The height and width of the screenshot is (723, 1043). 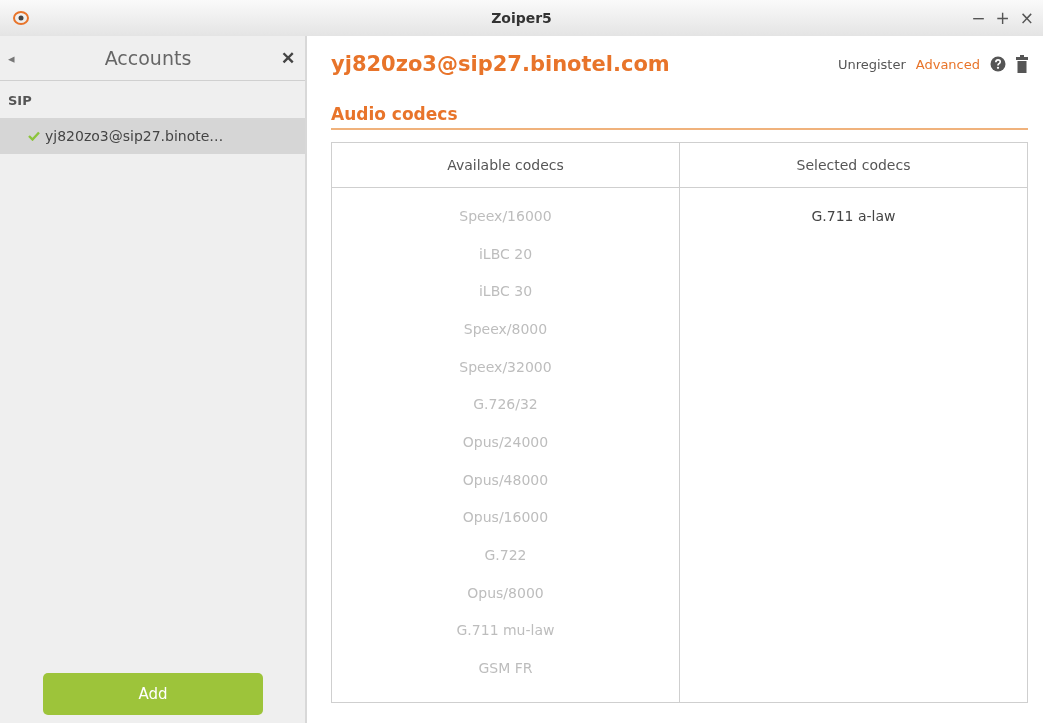 I want to click on codec-item: Speex/32000, so click(x=505, y=366).